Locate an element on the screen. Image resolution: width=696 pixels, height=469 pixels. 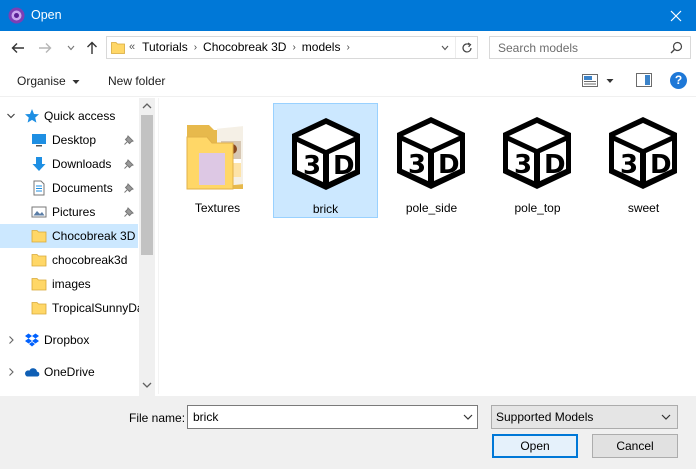
breadcrumb-chocobreak-3d: Chocobreak 3D is located at coordinates (244, 47).